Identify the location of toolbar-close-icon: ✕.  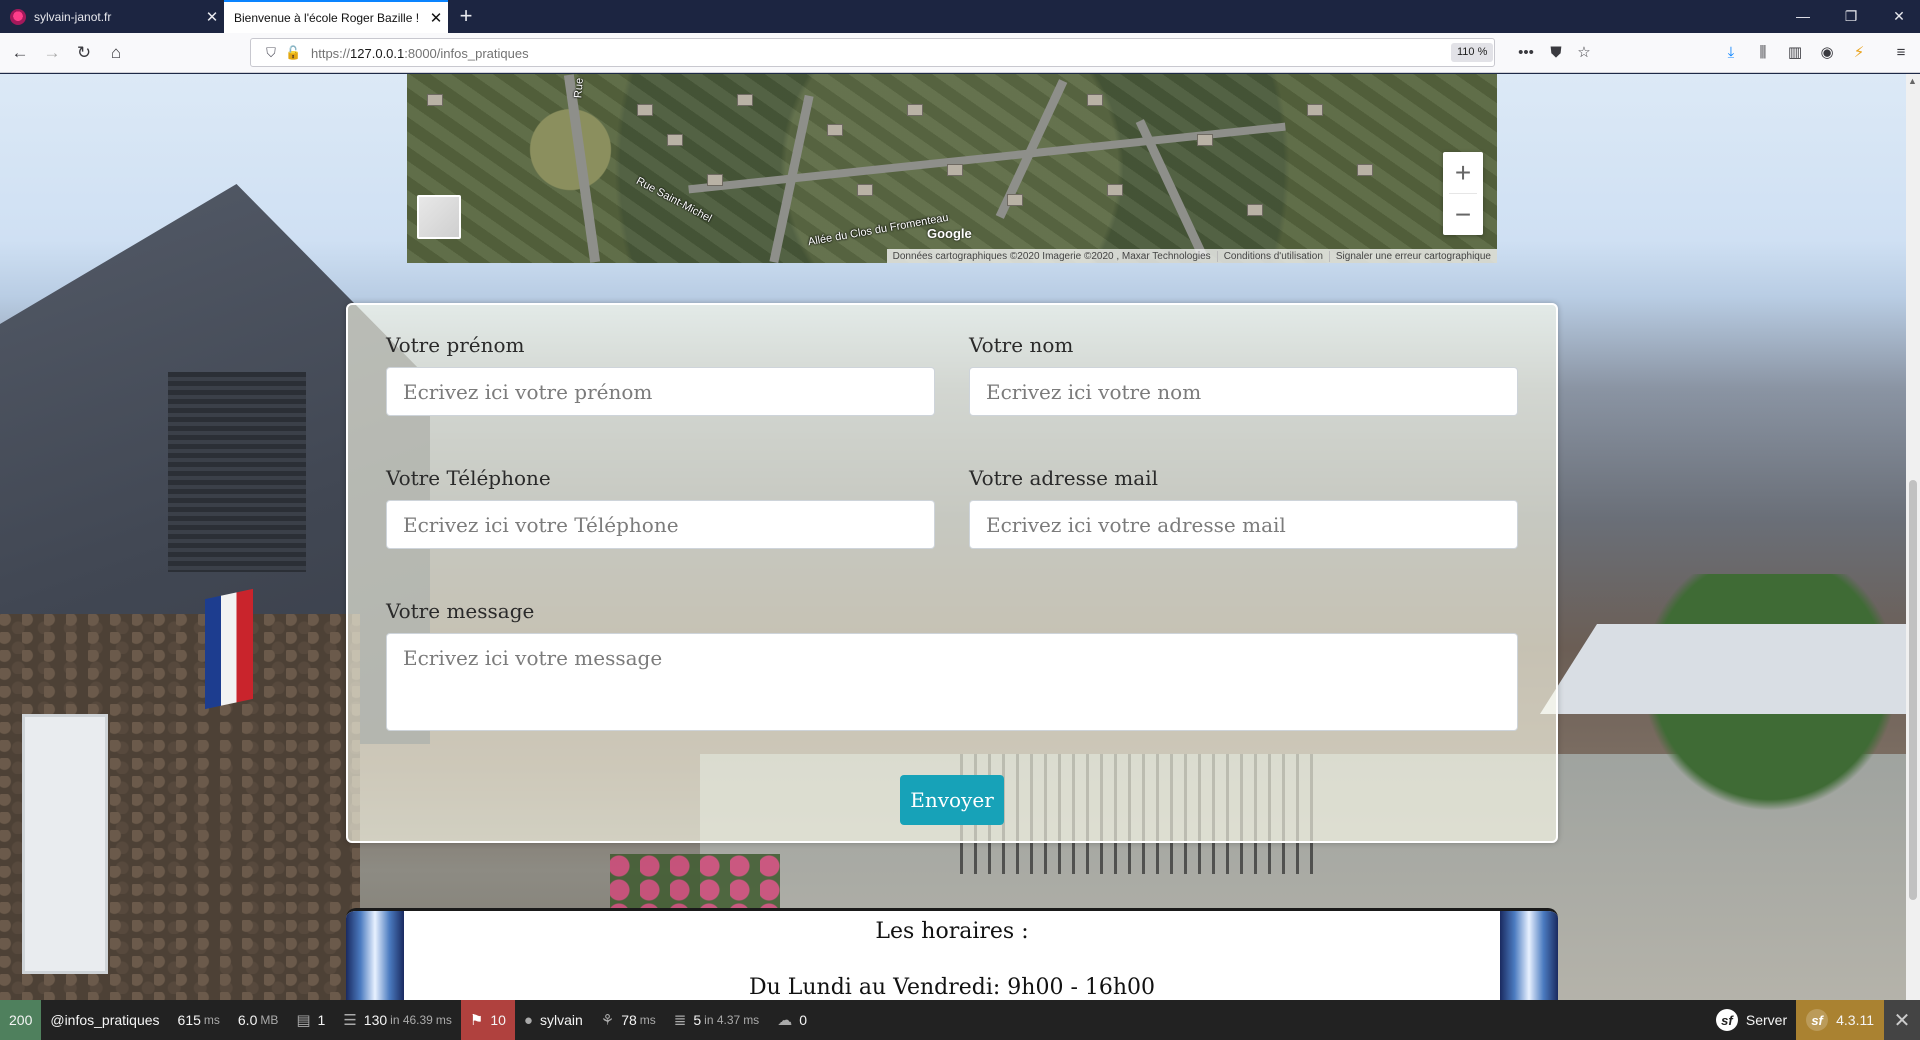
(1902, 1020).